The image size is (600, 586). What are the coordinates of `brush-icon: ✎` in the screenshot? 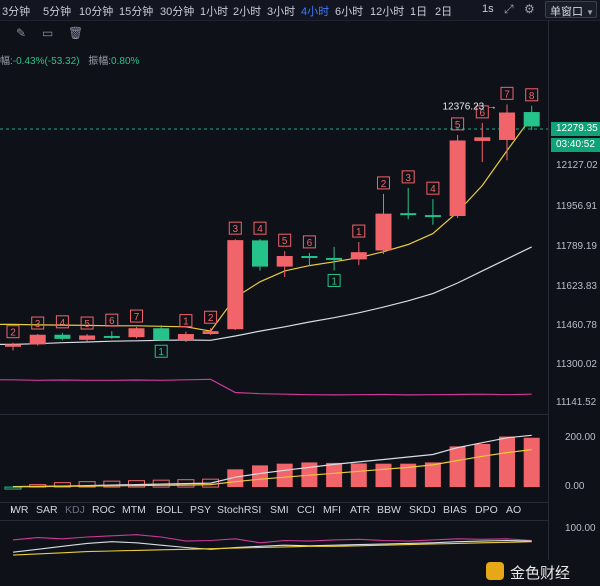 It's located at (21, 33).